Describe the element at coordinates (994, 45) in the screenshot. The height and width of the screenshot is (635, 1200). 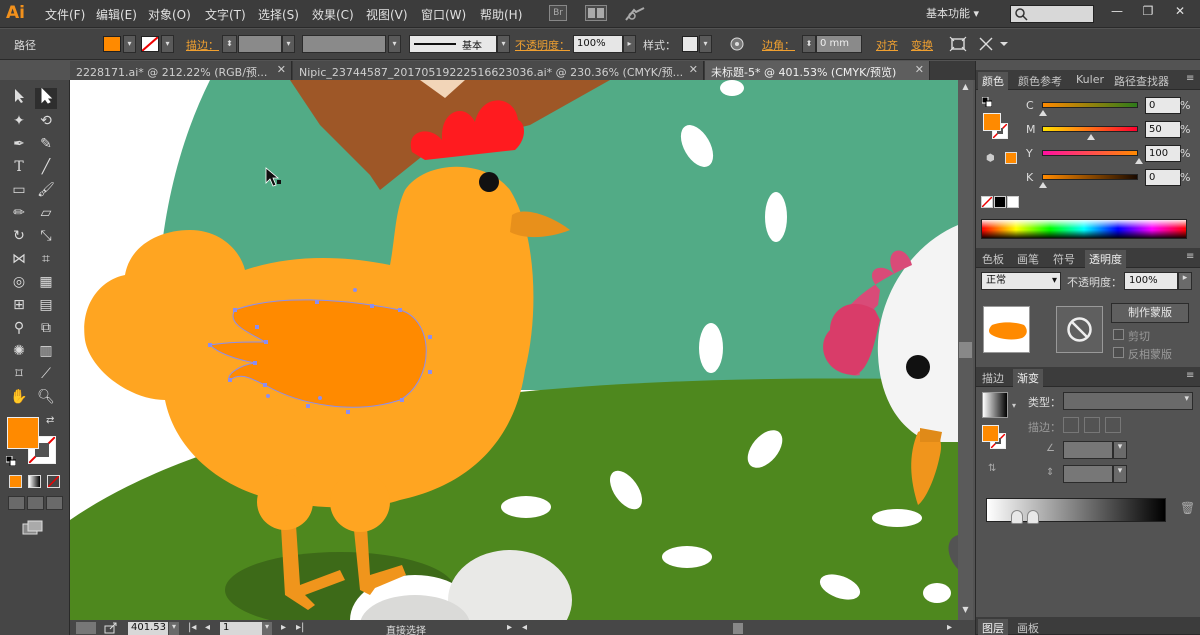
I see `transform-options-icon` at that location.